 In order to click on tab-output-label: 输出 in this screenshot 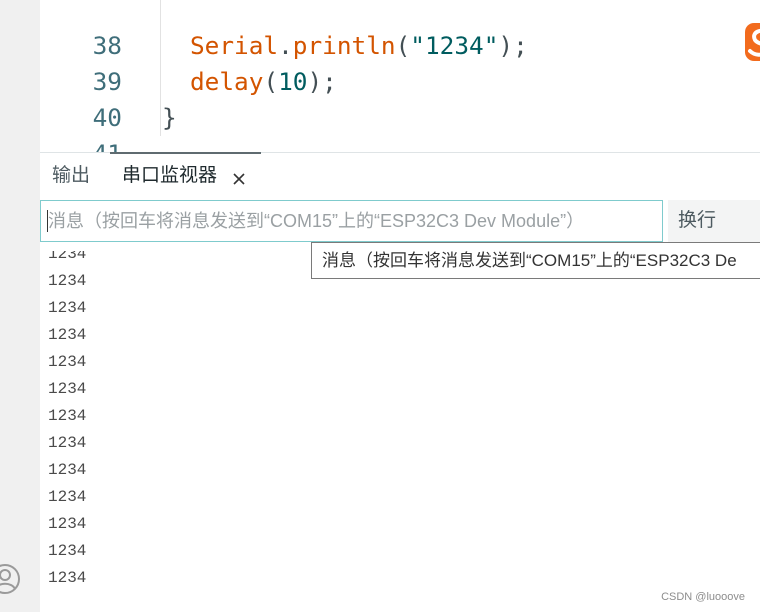, I will do `click(71, 175)`.